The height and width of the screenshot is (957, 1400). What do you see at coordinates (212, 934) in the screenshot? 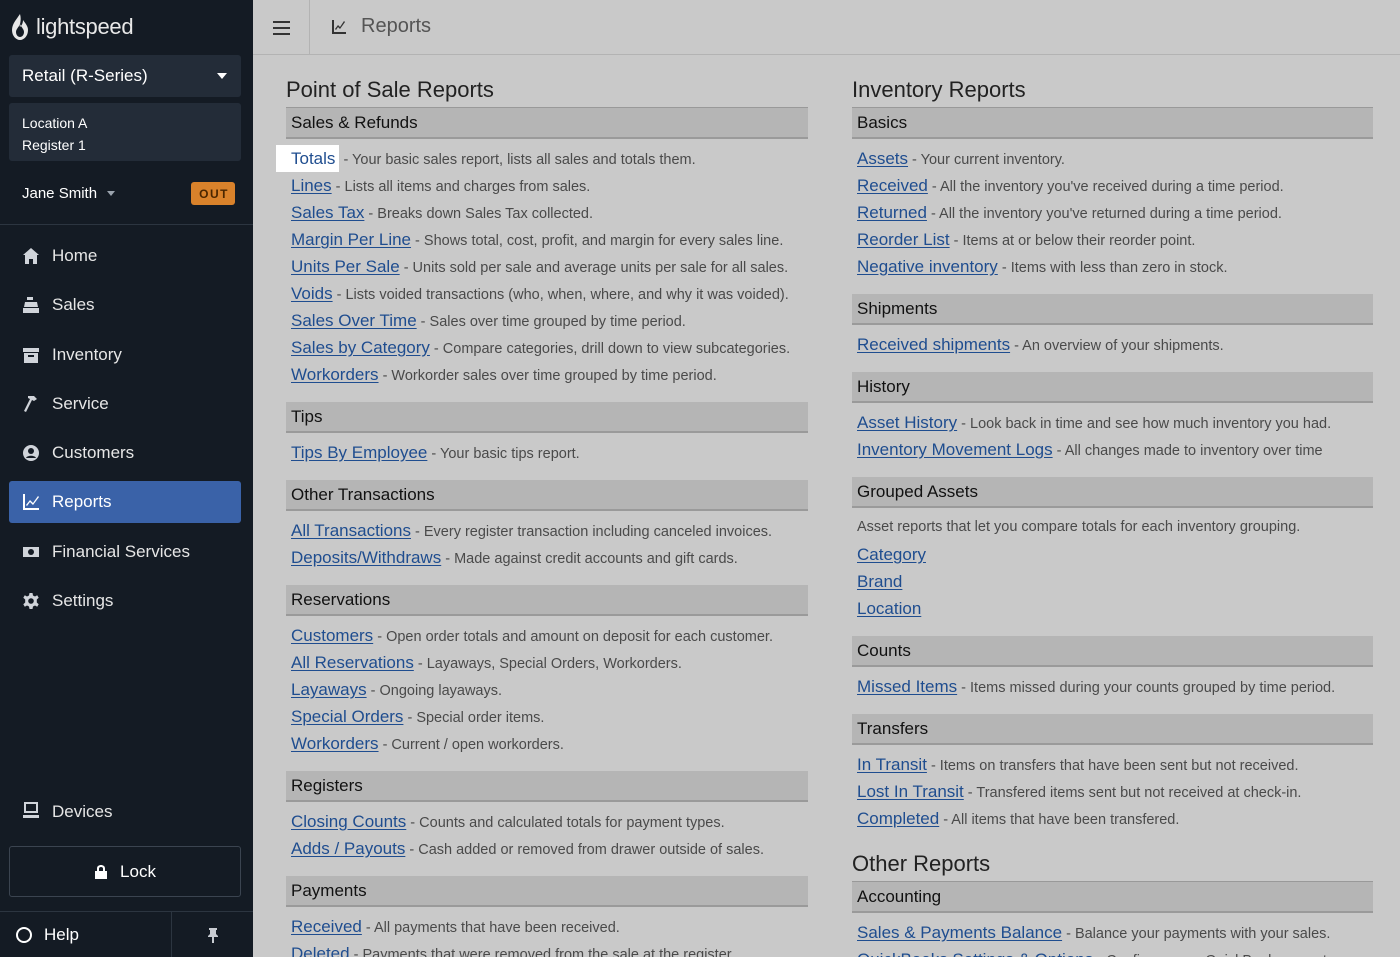
I see `pin-sidebar-button` at bounding box center [212, 934].